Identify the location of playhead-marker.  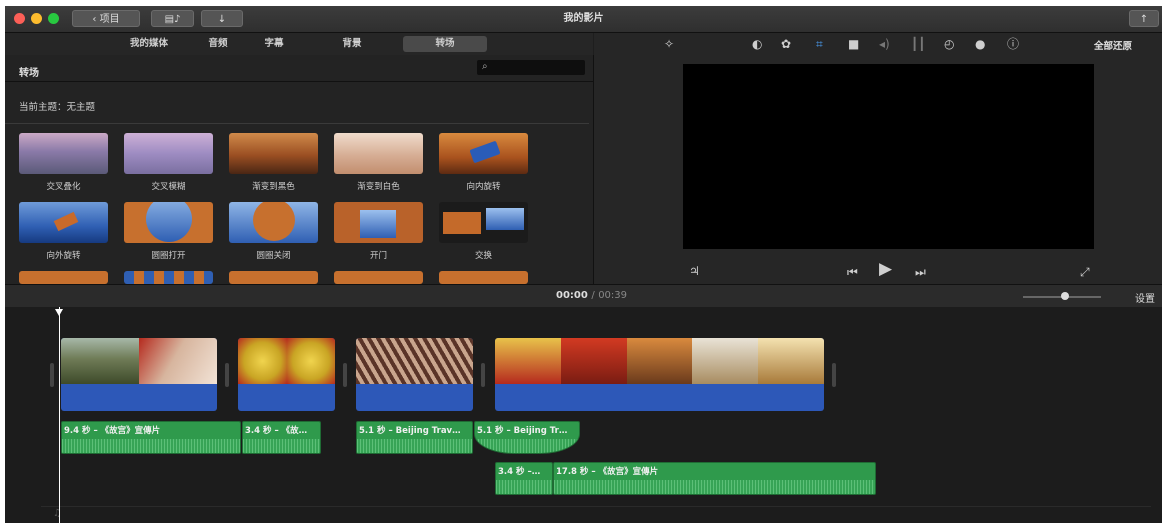
(59, 312).